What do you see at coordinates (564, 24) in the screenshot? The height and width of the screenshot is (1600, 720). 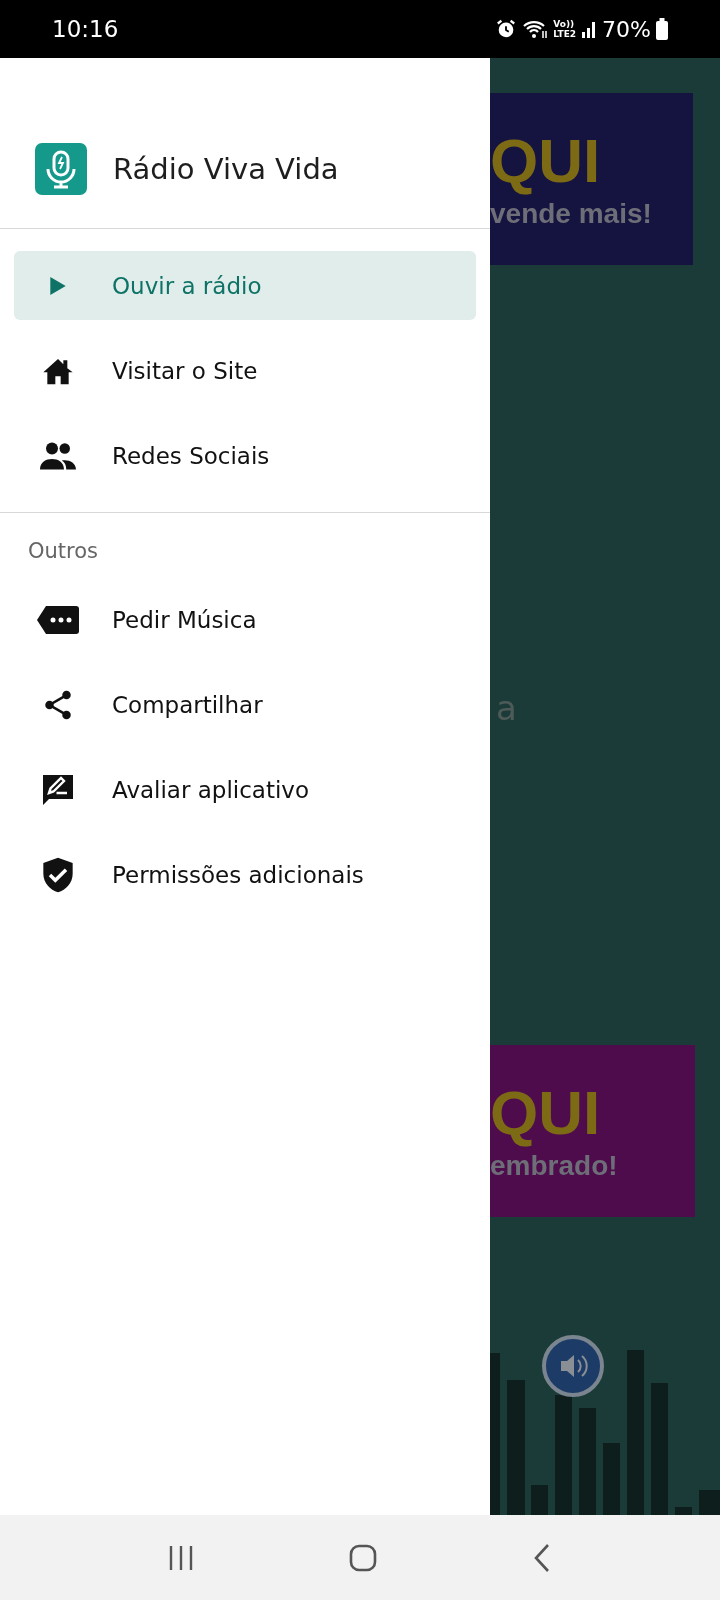 I see `network-label: Vo))` at bounding box center [564, 24].